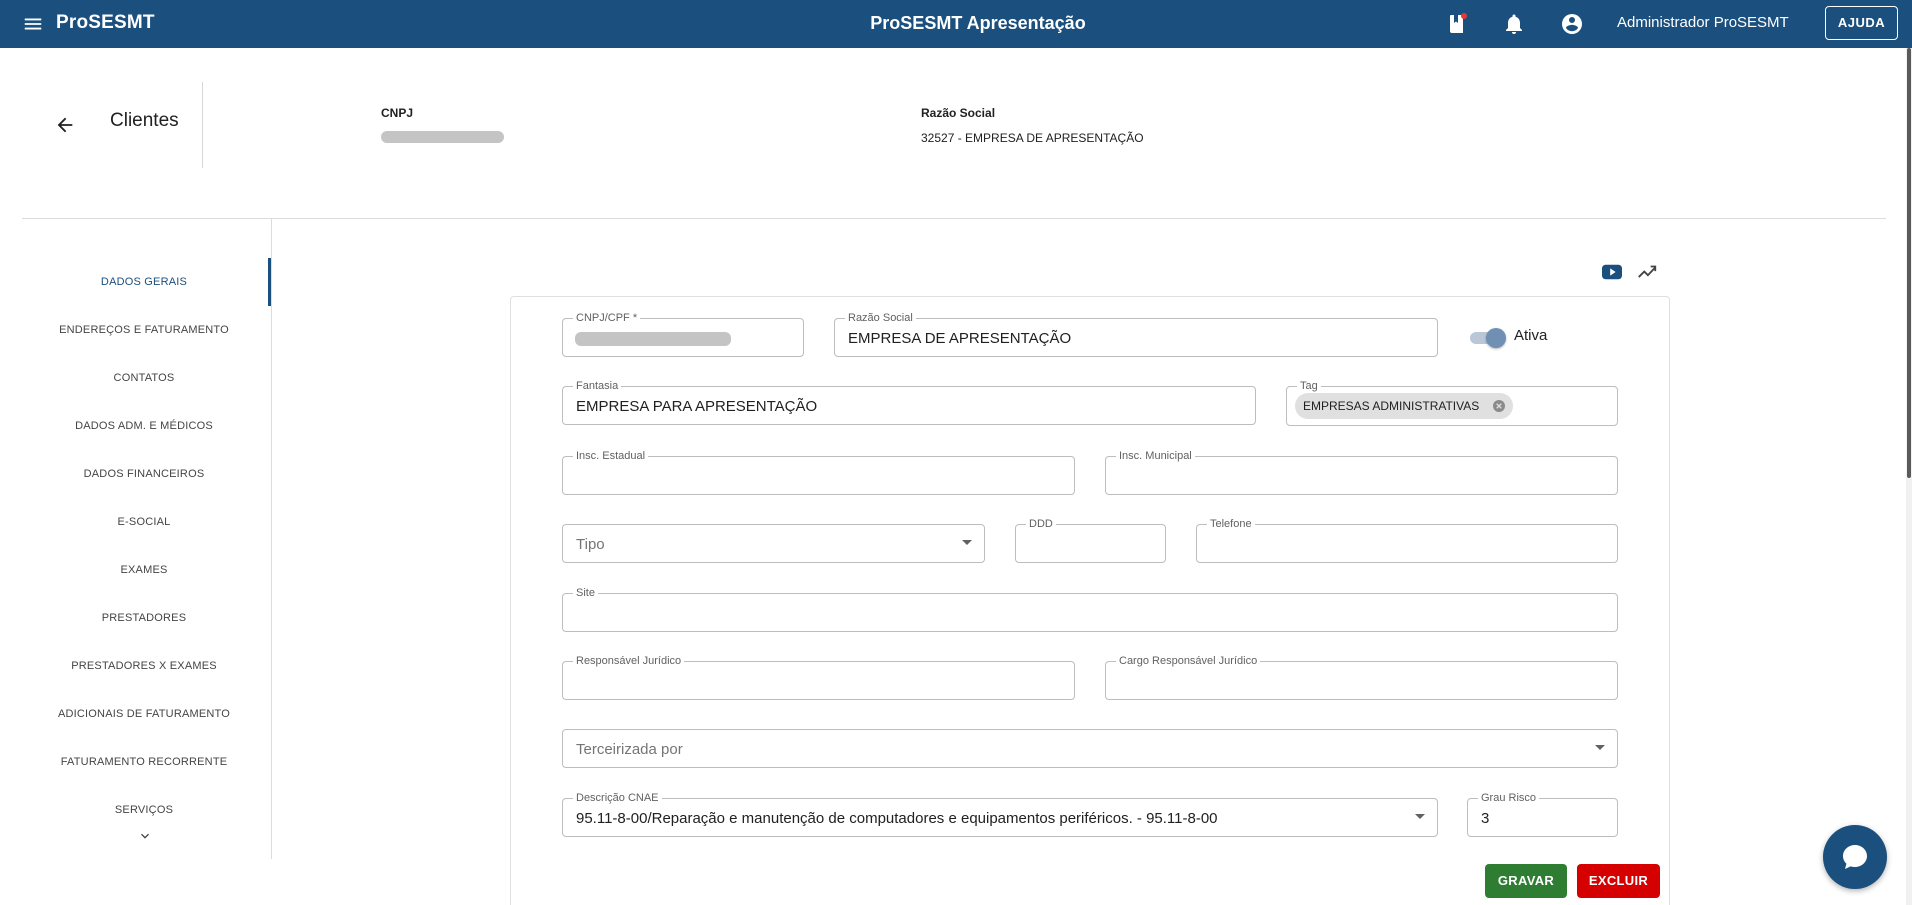  I want to click on terceirizada-dropdown-icon, so click(1600, 747).